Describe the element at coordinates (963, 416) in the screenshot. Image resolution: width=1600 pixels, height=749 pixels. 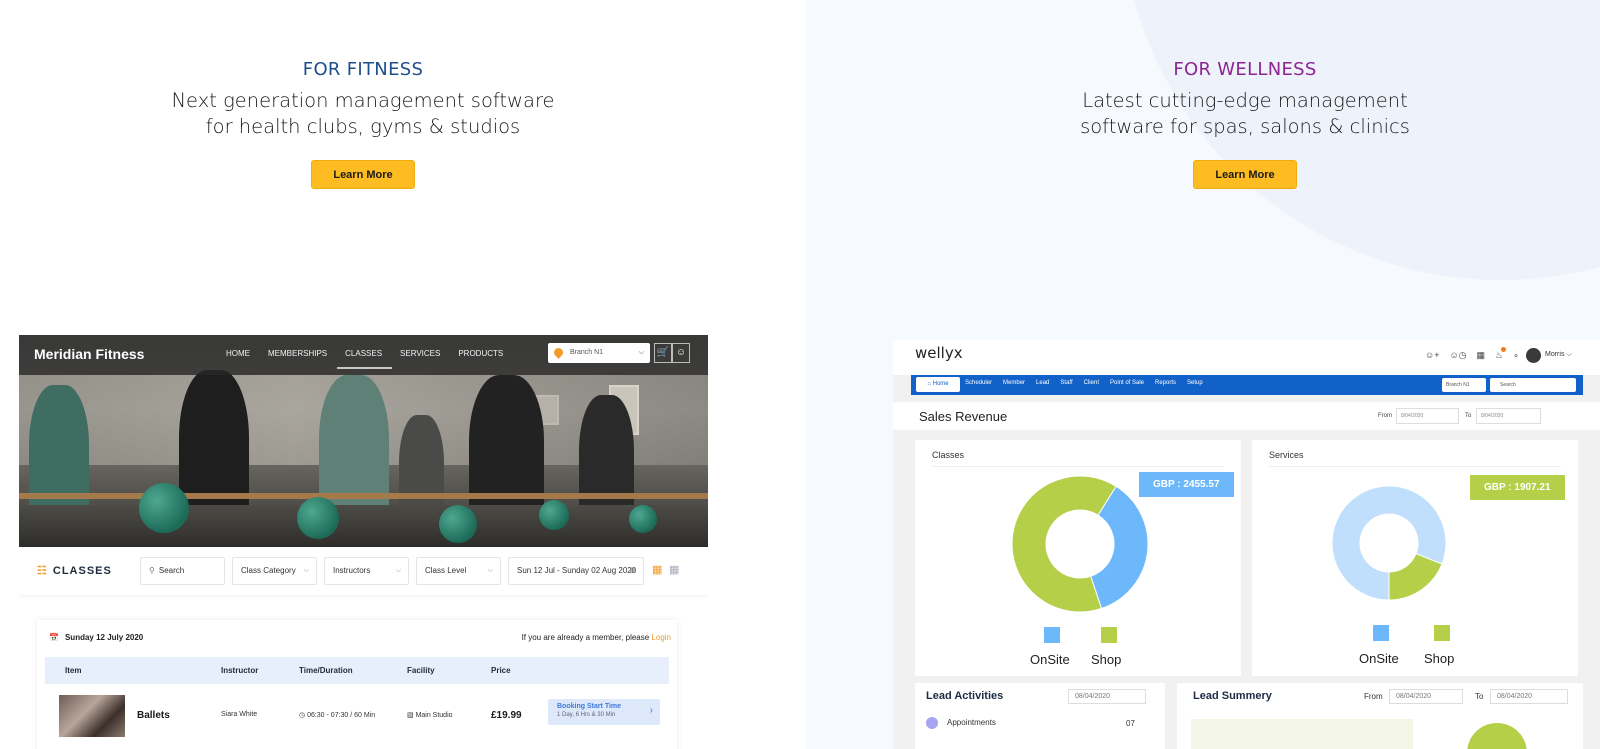
I see `page-title: Sales Revenue` at that location.